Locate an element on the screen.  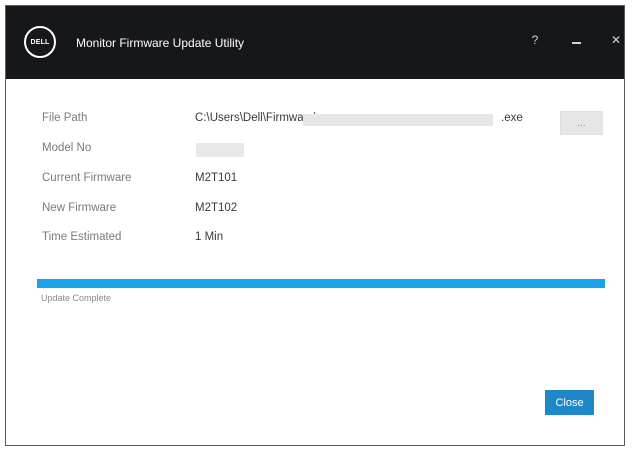
minimize-icon is located at coordinates (576, 43).